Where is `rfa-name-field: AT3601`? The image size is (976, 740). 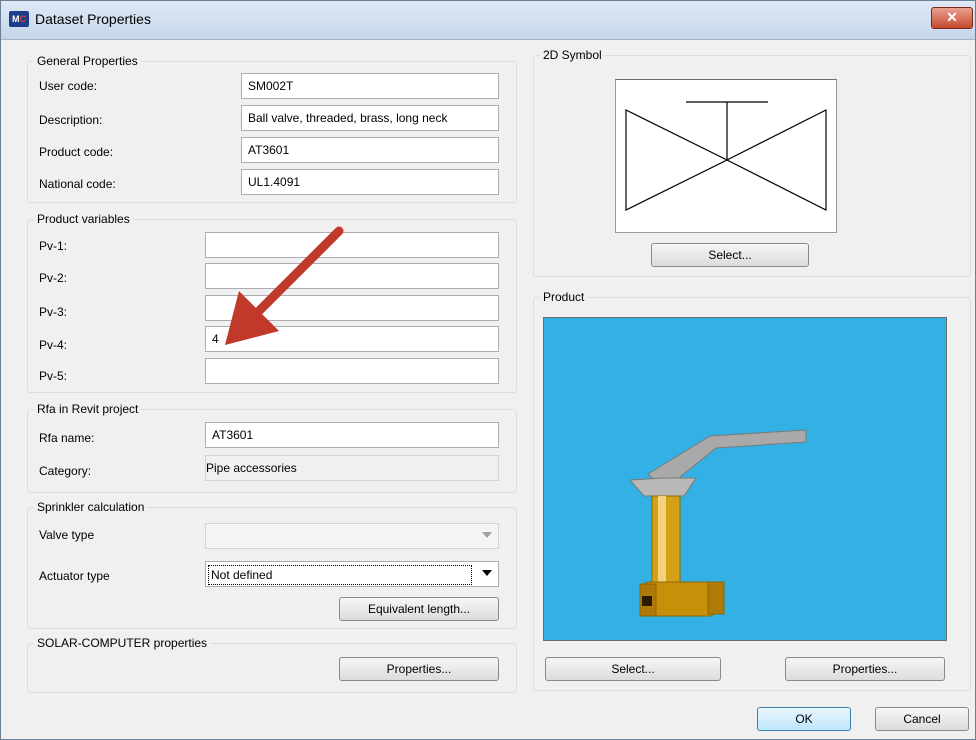 rfa-name-field: AT3601 is located at coordinates (352, 435).